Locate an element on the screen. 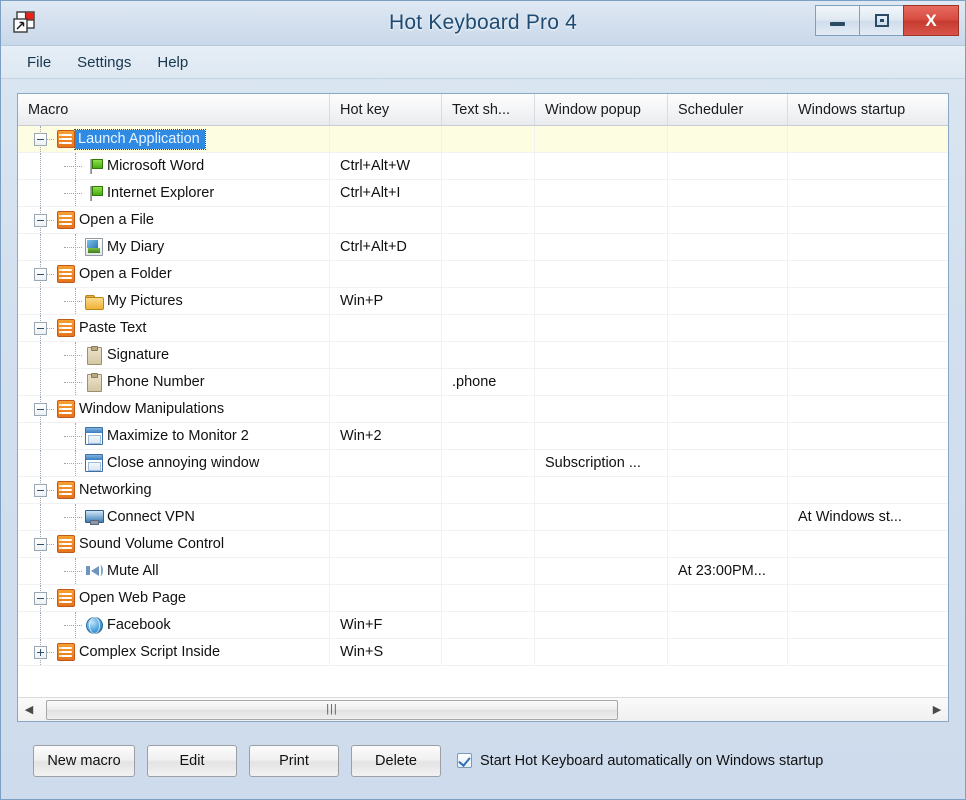  window-controls: X is located at coordinates (887, 20).